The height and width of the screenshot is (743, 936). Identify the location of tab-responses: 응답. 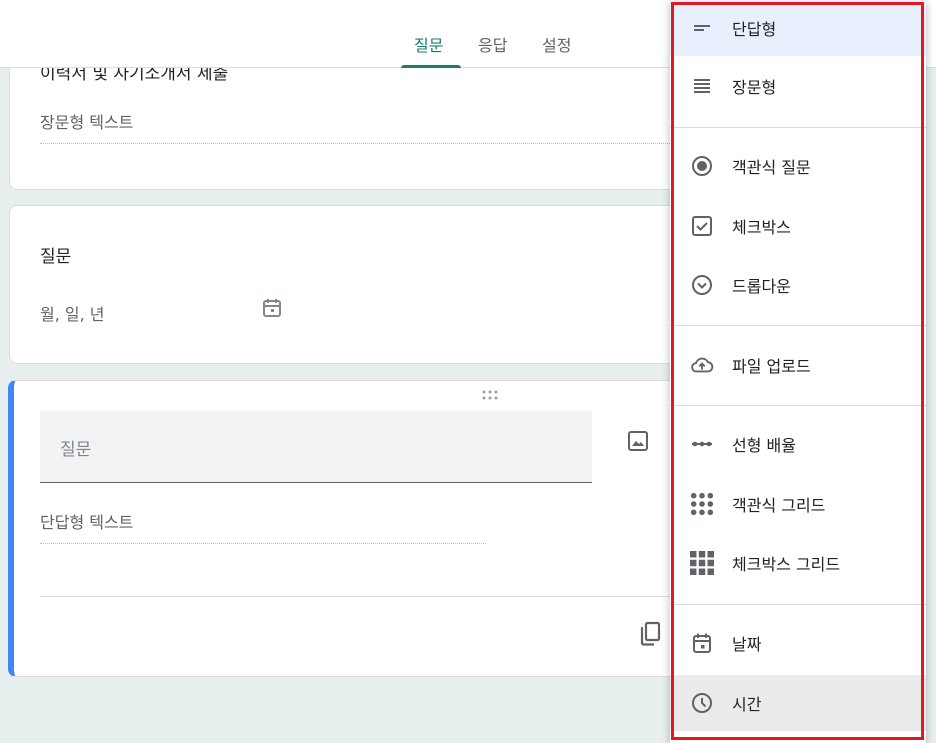
(492, 44).